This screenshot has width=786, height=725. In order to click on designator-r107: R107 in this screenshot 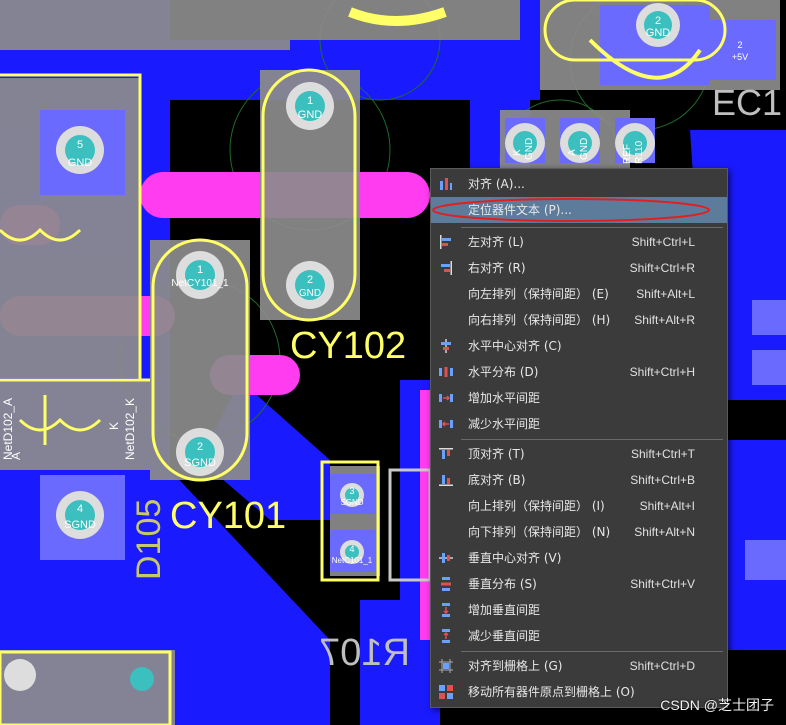, I will do `click(364, 653)`.